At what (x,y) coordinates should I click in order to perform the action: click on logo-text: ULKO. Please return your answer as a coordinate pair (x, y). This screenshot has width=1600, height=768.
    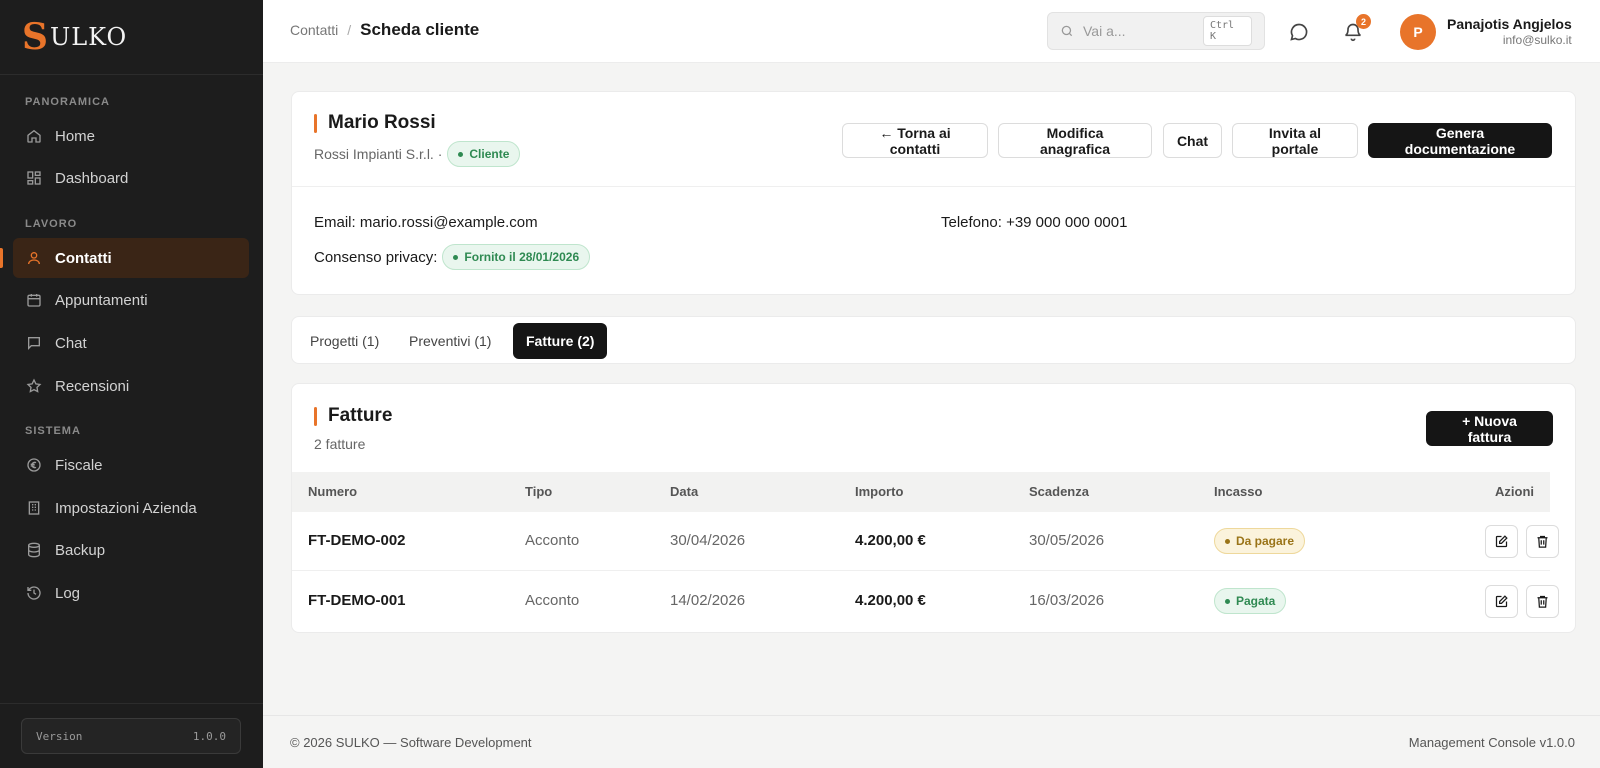
    Looking at the image, I should click on (89, 37).